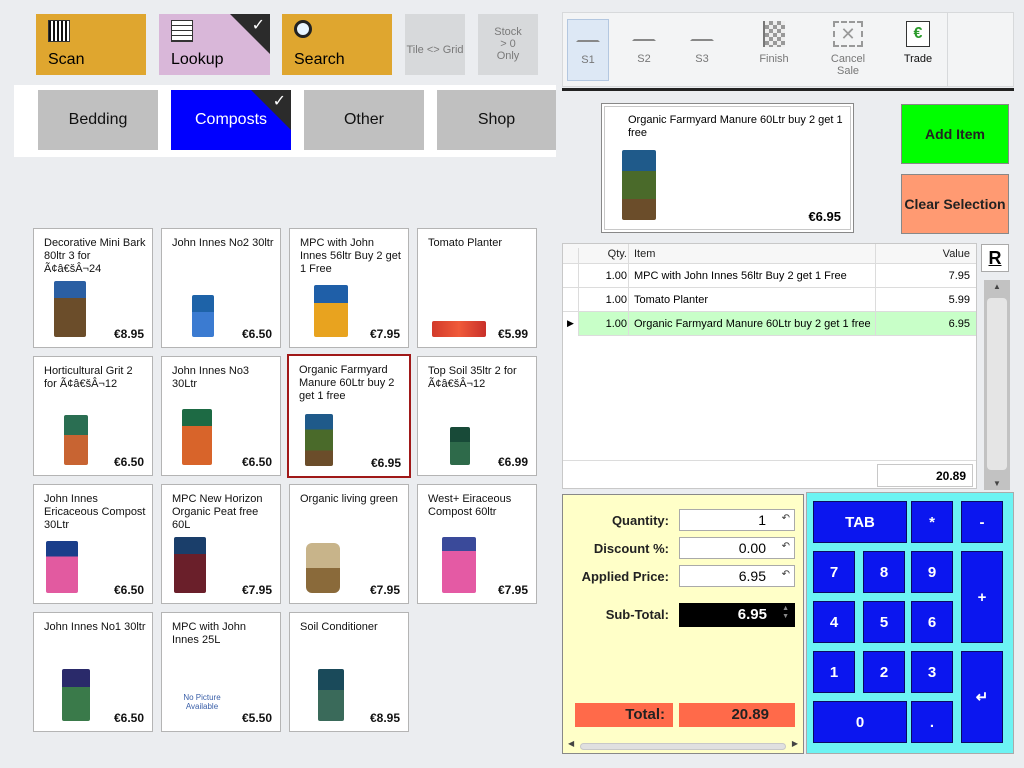  Describe the element at coordinates (588, 50) in the screenshot. I see `slot-s1-button: S1` at that location.